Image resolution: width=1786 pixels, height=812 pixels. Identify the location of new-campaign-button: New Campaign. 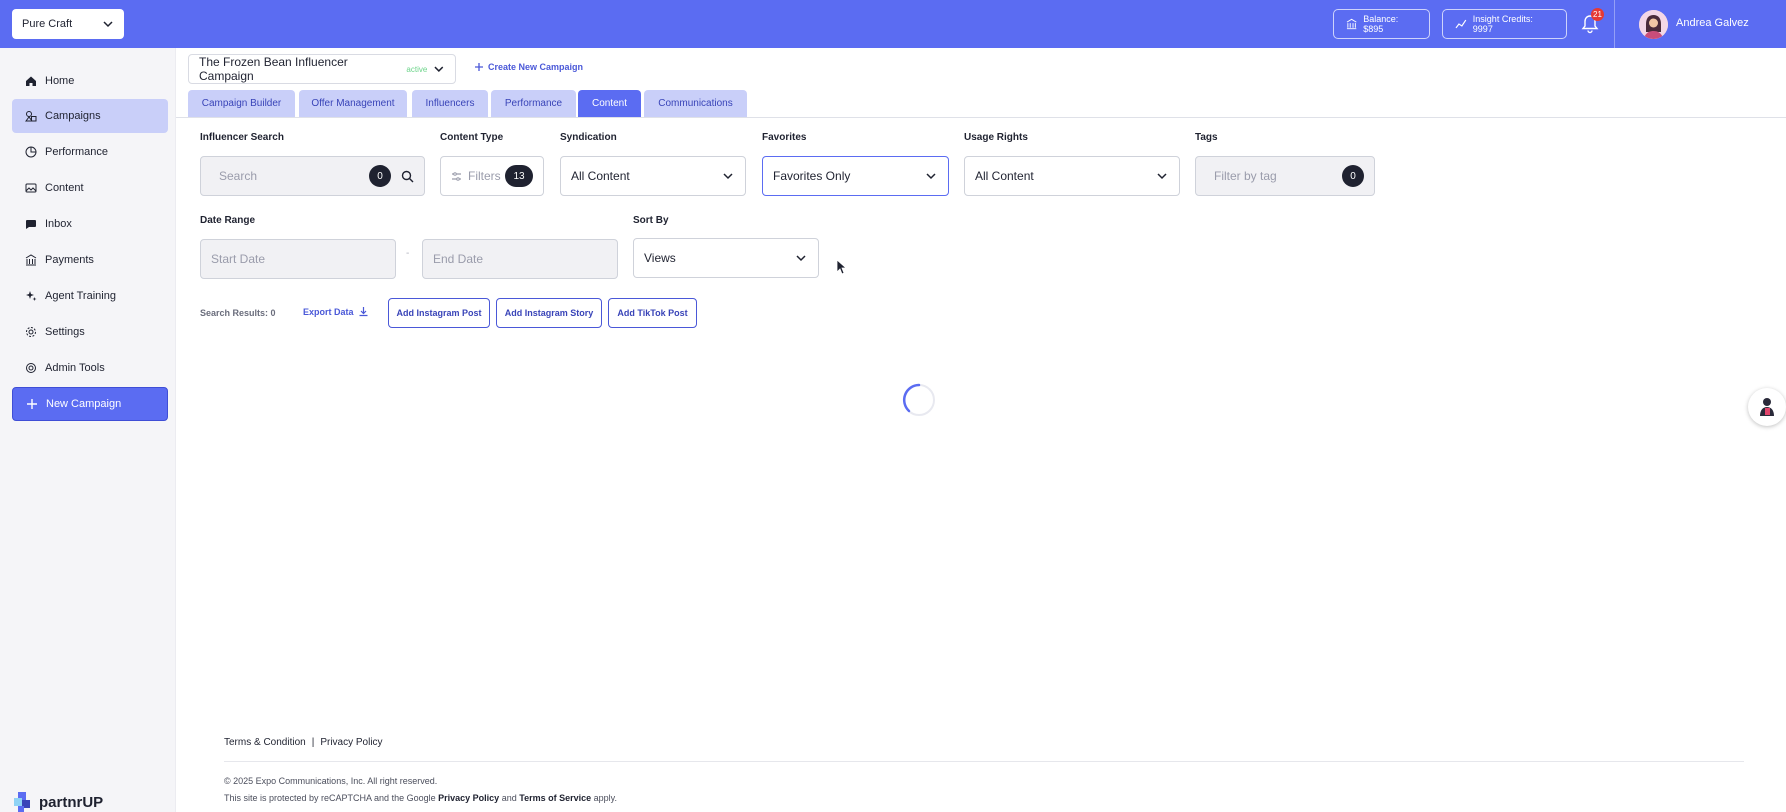
(90, 404).